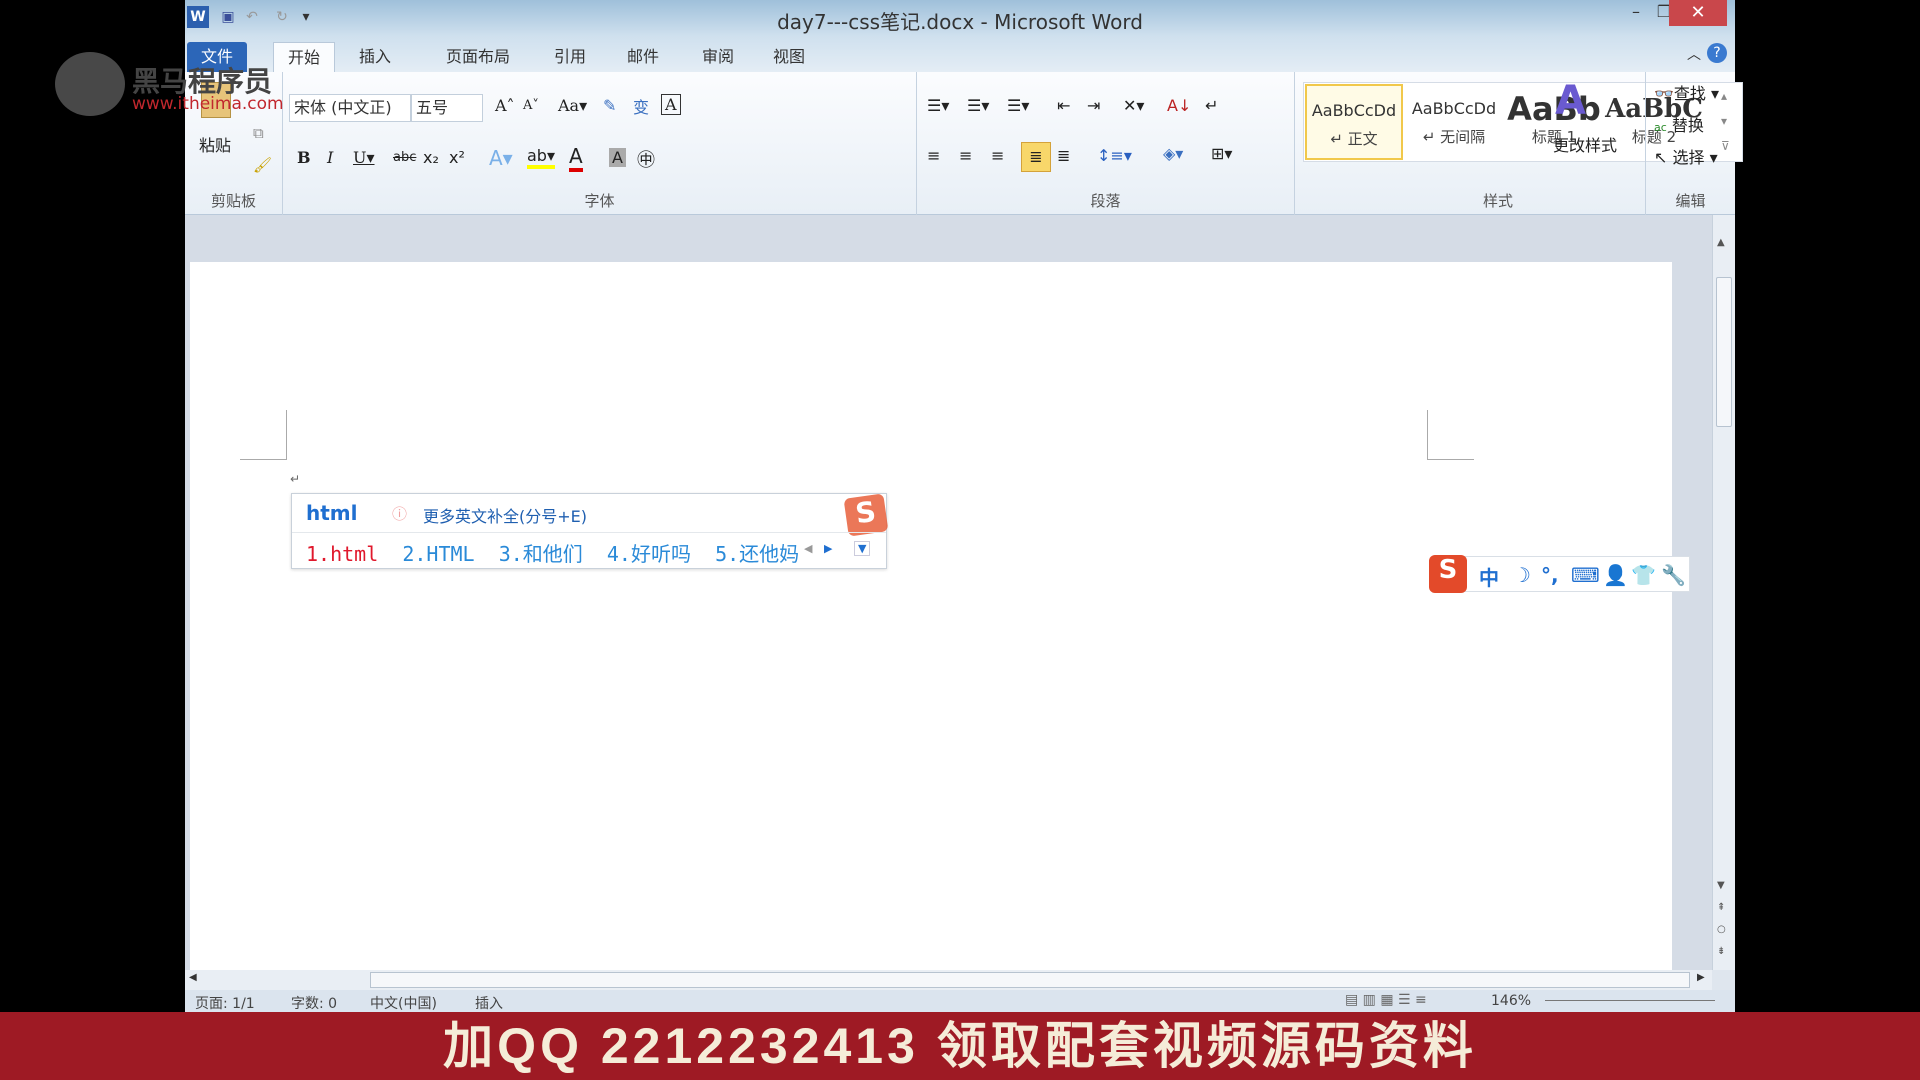 This screenshot has height=1080, width=1920. What do you see at coordinates (1354, 122) in the screenshot?
I see `style-normal: AaBbCcDd ↵ 正文` at bounding box center [1354, 122].